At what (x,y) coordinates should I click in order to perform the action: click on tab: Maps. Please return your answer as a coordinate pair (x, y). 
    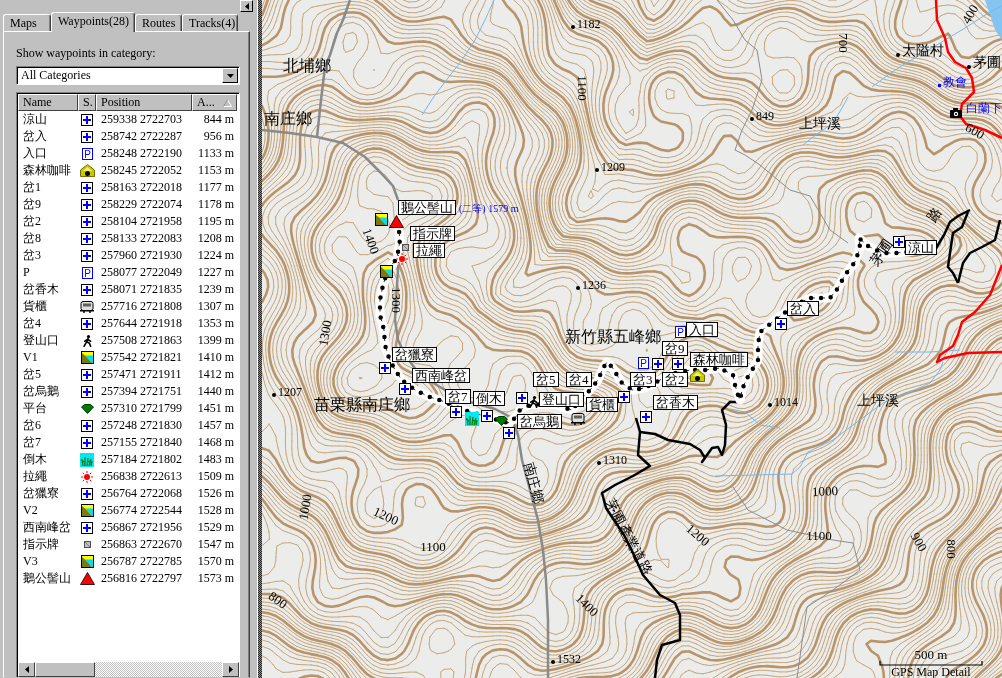
    Looking at the image, I should click on (27, 22).